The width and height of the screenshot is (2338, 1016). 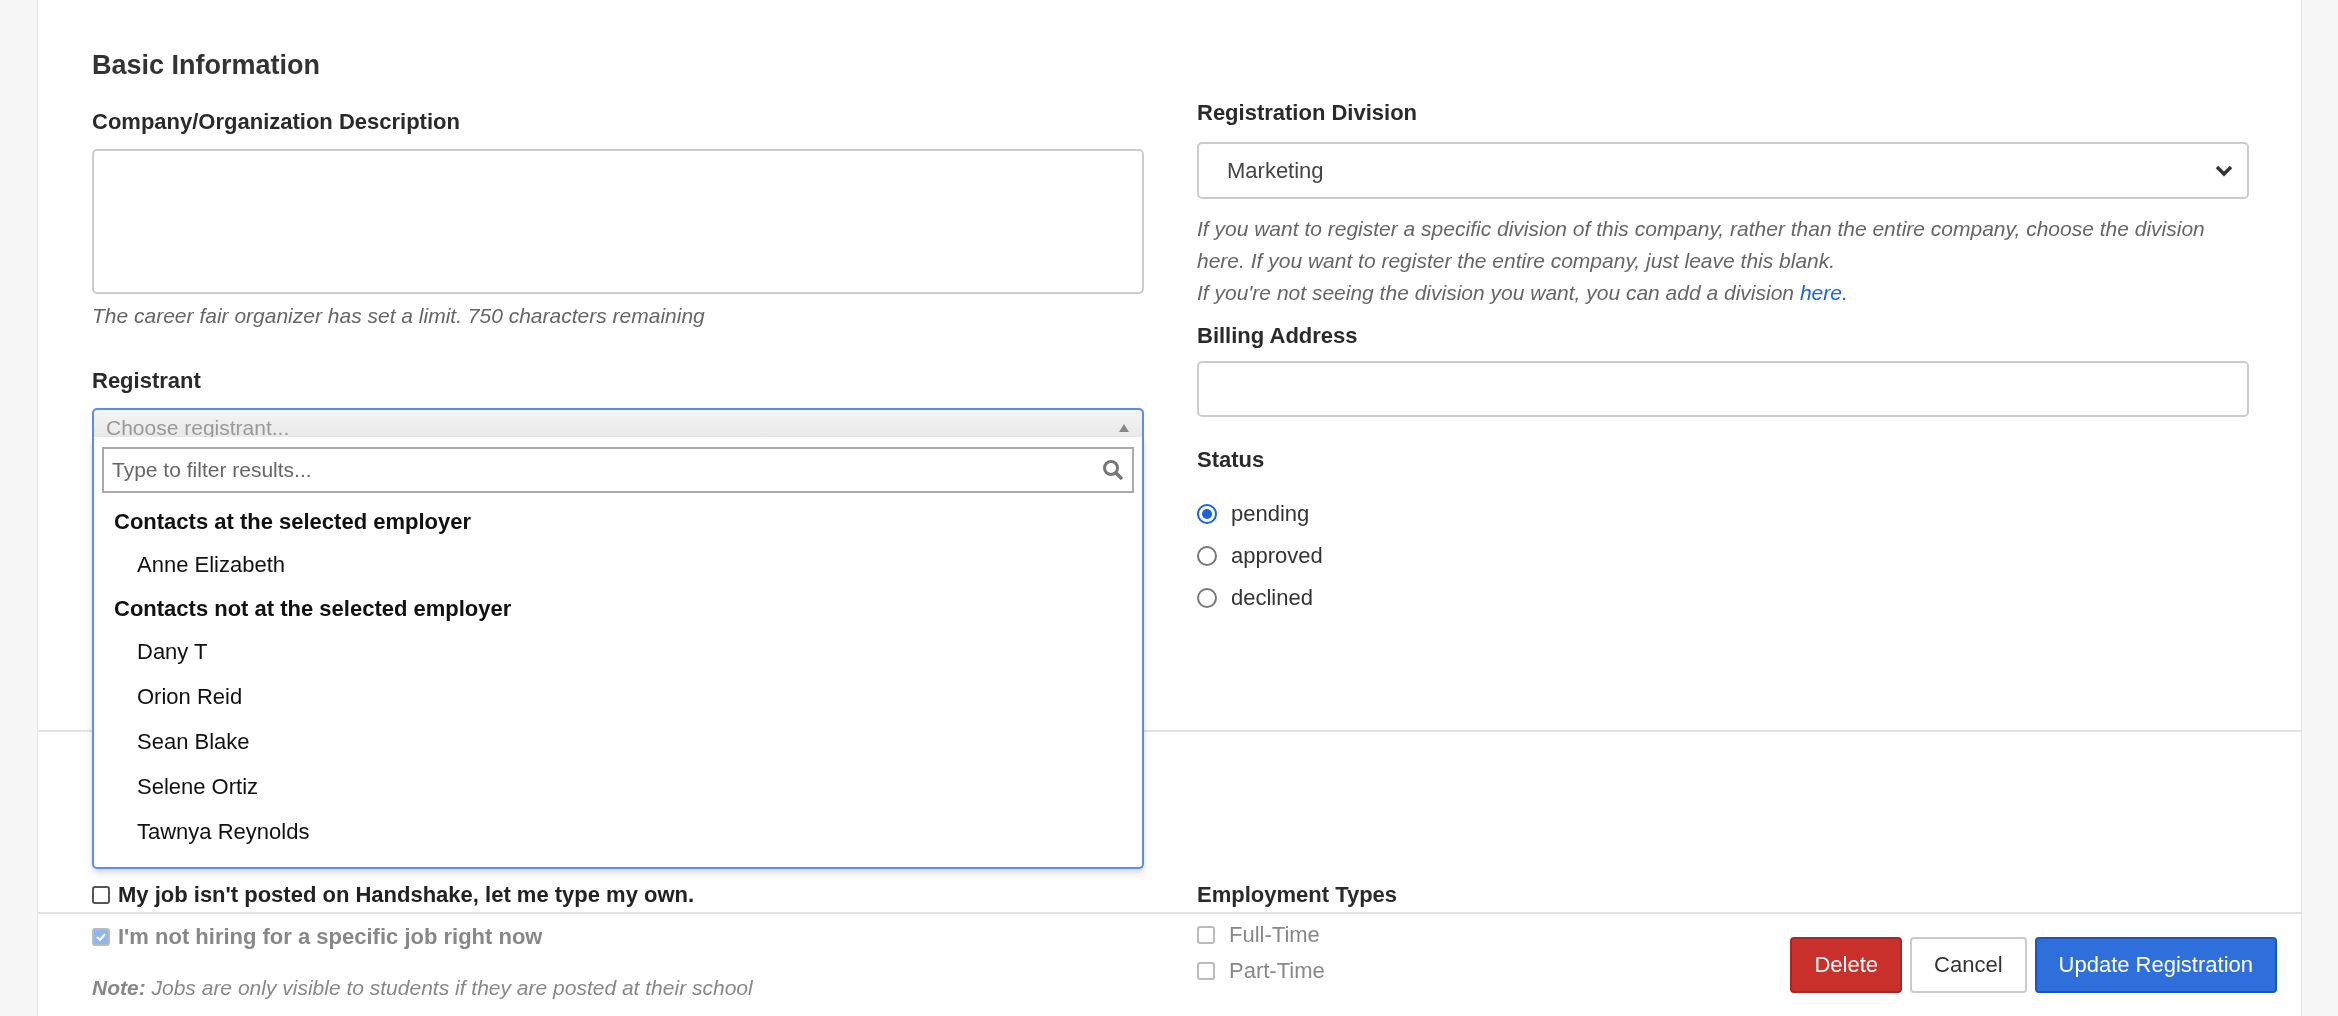 I want to click on checkbox-label: I'm not hiring for a specific job right now, so click(x=330, y=937).